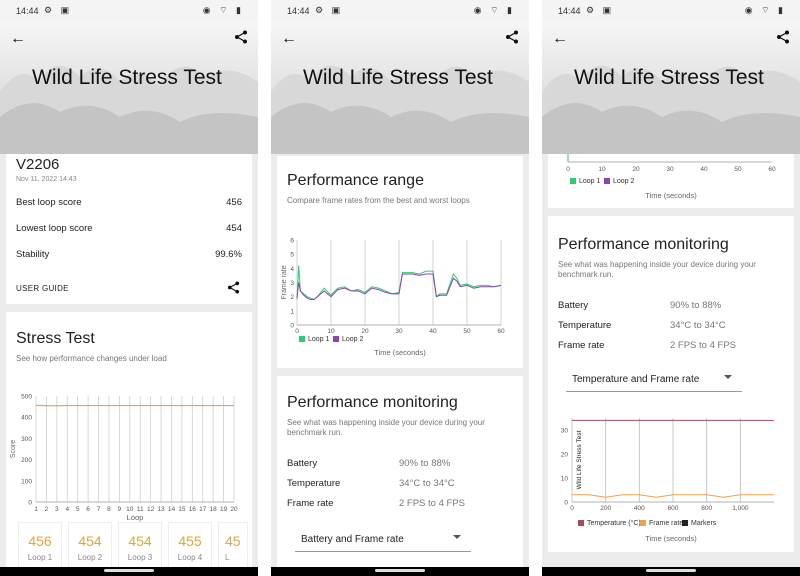  What do you see at coordinates (704, 523) in the screenshot?
I see `legend-label: Markers` at bounding box center [704, 523].